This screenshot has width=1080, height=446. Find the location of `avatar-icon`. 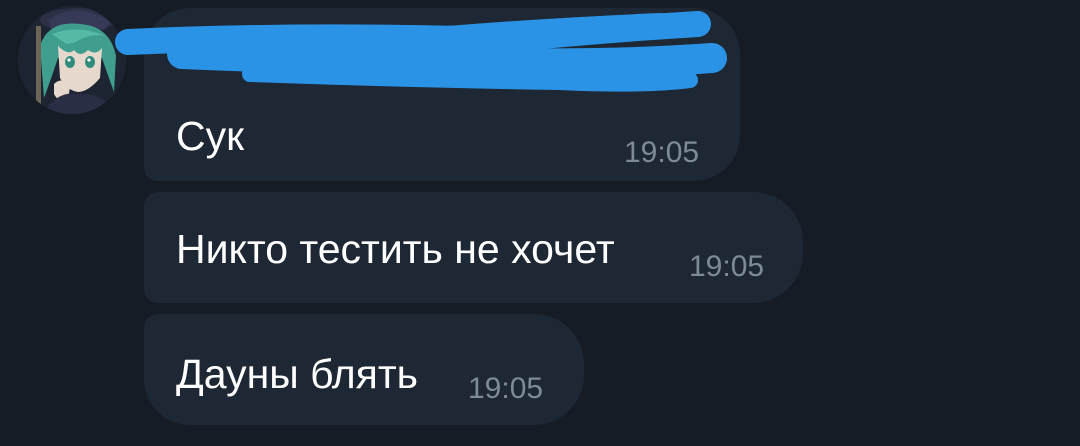

avatar-icon is located at coordinates (72, 60).